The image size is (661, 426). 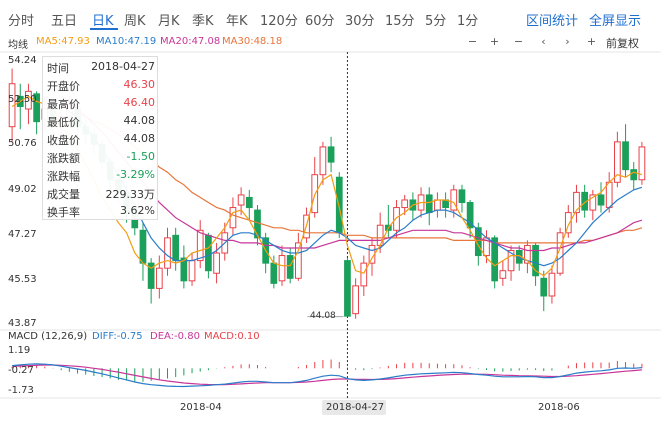 I want to click on tooltip-row: 涨跌幅 -3.29%, so click(x=101, y=175).